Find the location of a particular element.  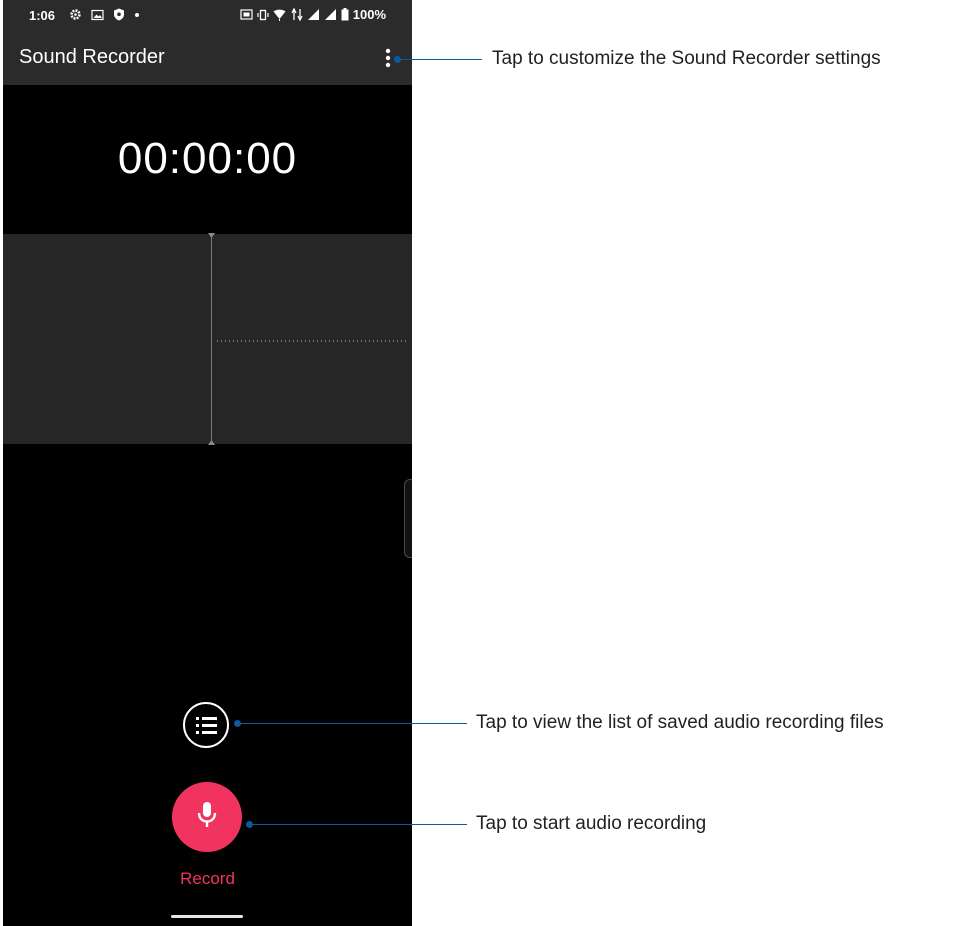

callout-record: Tap to start audio recording is located at coordinates (591, 823).